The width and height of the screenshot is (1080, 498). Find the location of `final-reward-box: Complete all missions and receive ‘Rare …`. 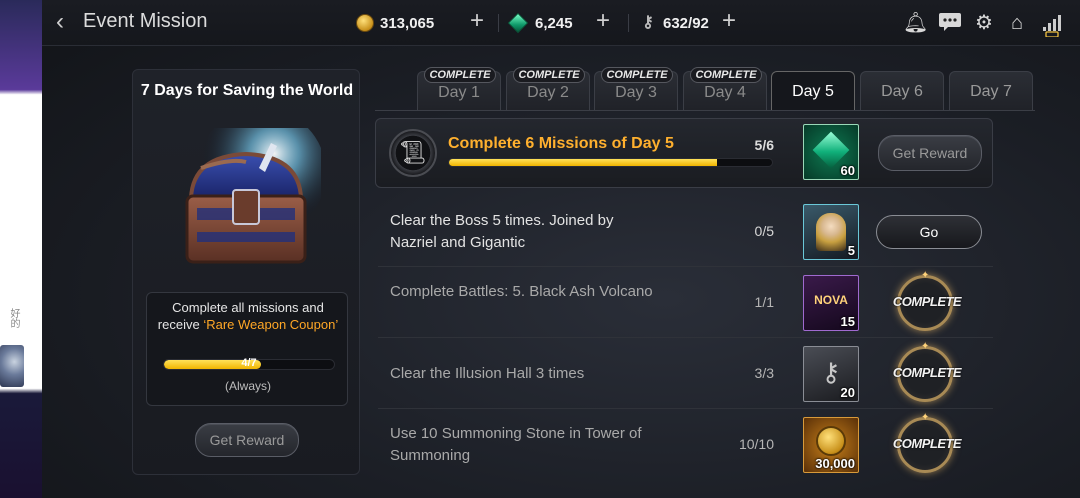

final-reward-box: Complete all missions and receive ‘Rare … is located at coordinates (247, 349).